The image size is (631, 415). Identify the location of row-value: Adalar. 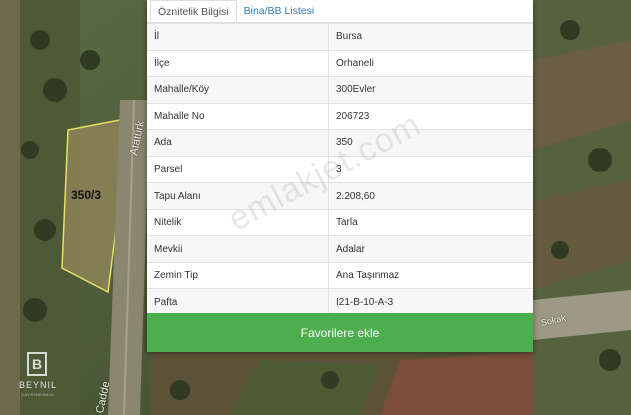
(430, 249).